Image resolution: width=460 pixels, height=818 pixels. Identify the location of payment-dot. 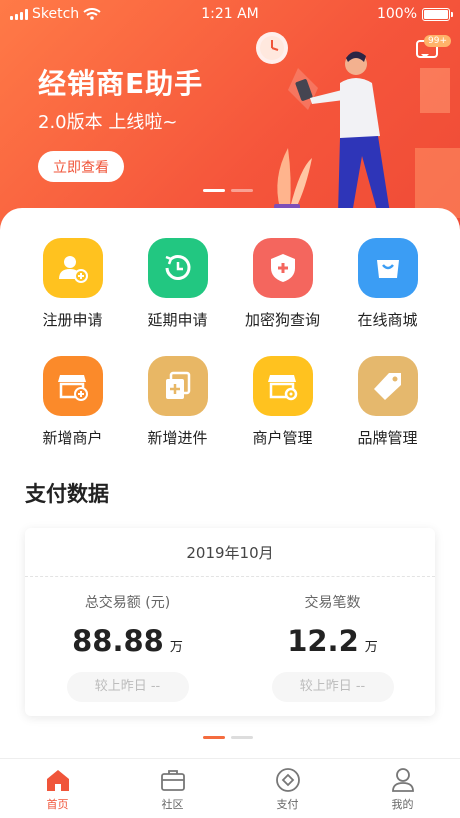
(242, 737).